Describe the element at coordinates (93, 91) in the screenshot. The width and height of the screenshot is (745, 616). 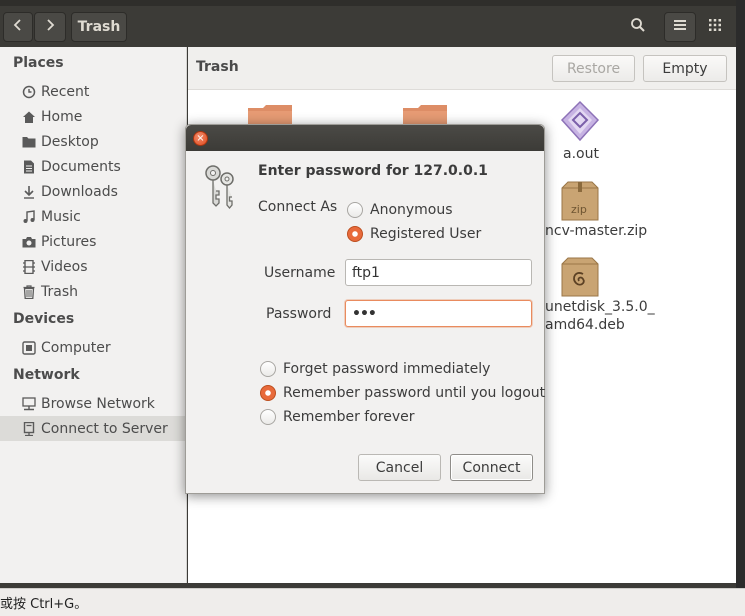
I see `sidebar-item-recent: Recent` at that location.